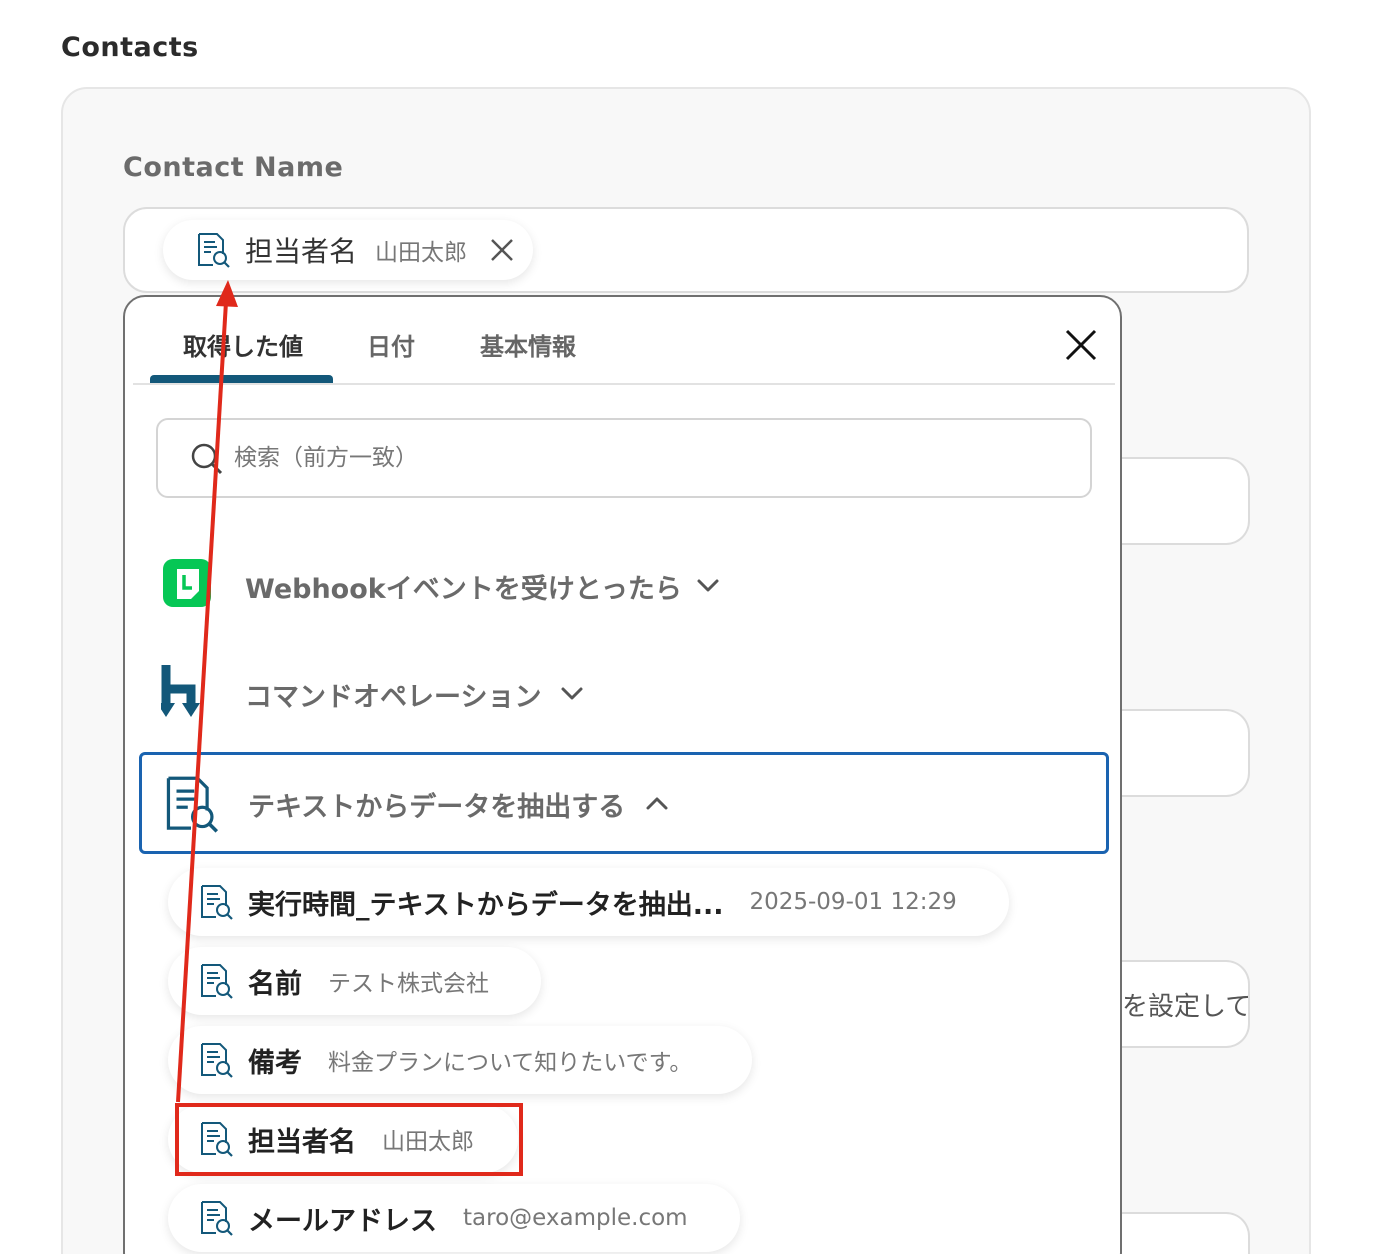  I want to click on text-extract-icon, so click(191, 804).